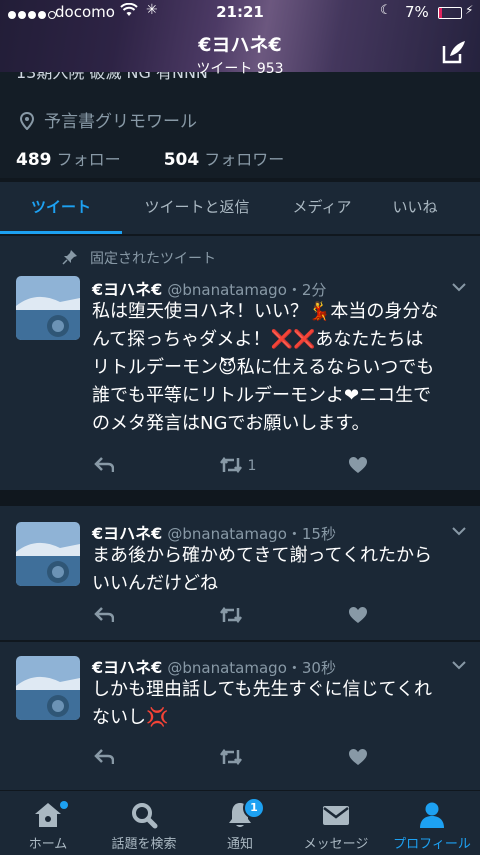 Image resolution: width=480 pixels, height=855 pixels. What do you see at coordinates (240, 45) in the screenshot?
I see `profile-name: €ヨハネ€` at bounding box center [240, 45].